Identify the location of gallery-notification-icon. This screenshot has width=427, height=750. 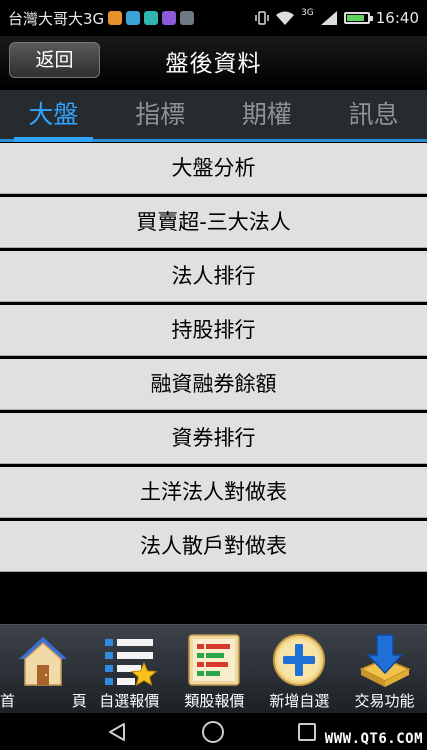
(169, 18).